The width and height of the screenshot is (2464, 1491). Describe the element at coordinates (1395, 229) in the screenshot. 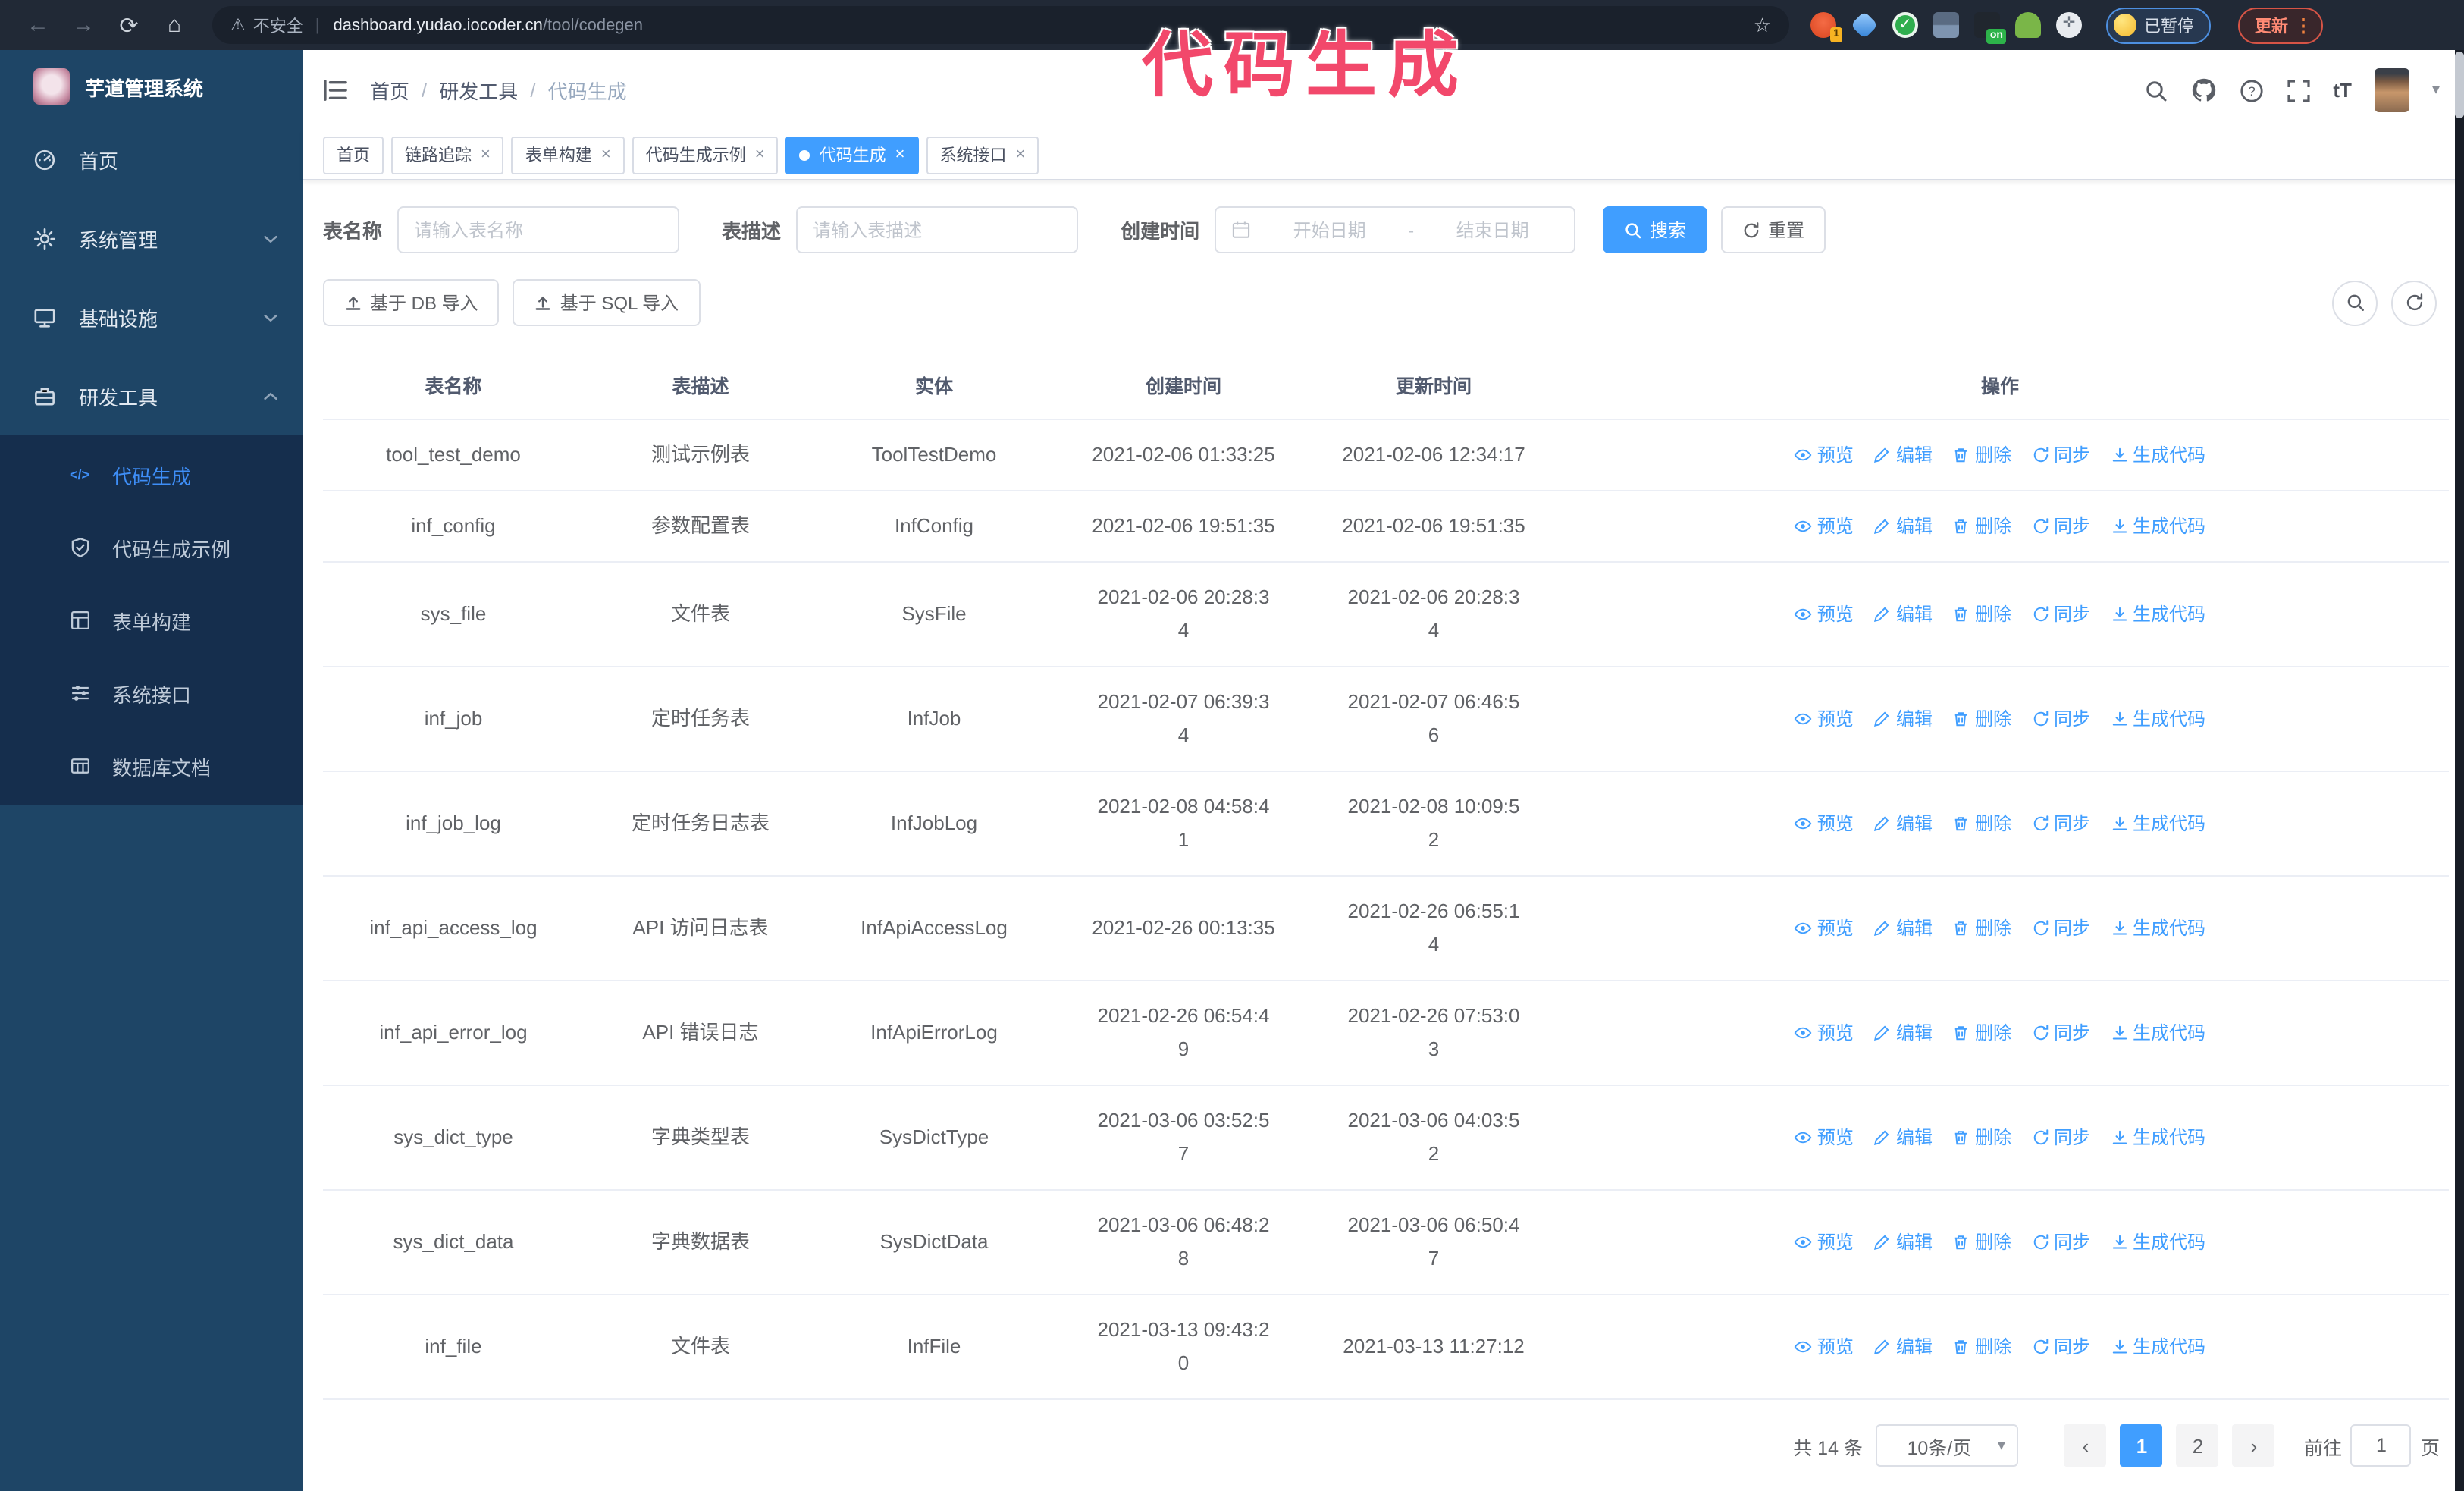

I see `create-time-range-picker: 开始日期 - 结束日期` at that location.